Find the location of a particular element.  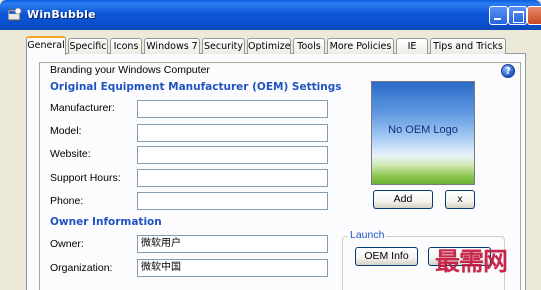

add-logo-button: Add is located at coordinates (403, 199).